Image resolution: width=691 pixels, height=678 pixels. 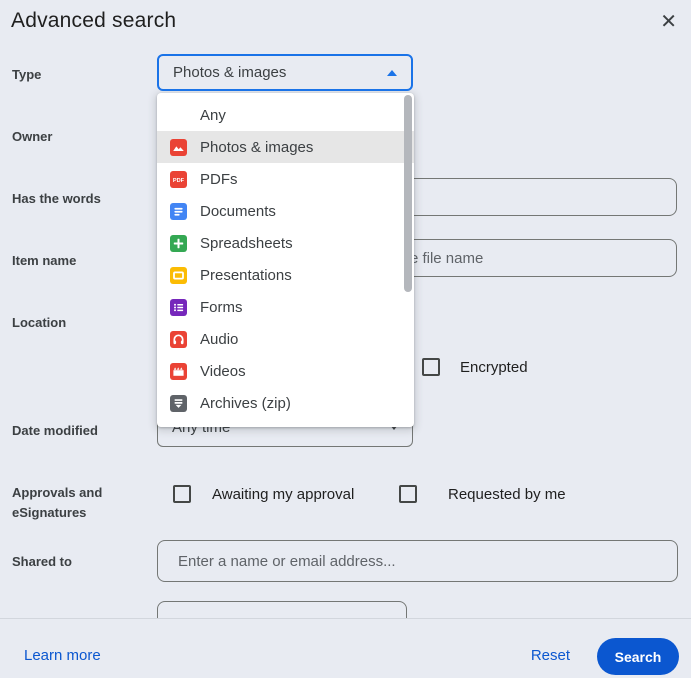 I want to click on type-option: Archives (zip), so click(x=285, y=403).